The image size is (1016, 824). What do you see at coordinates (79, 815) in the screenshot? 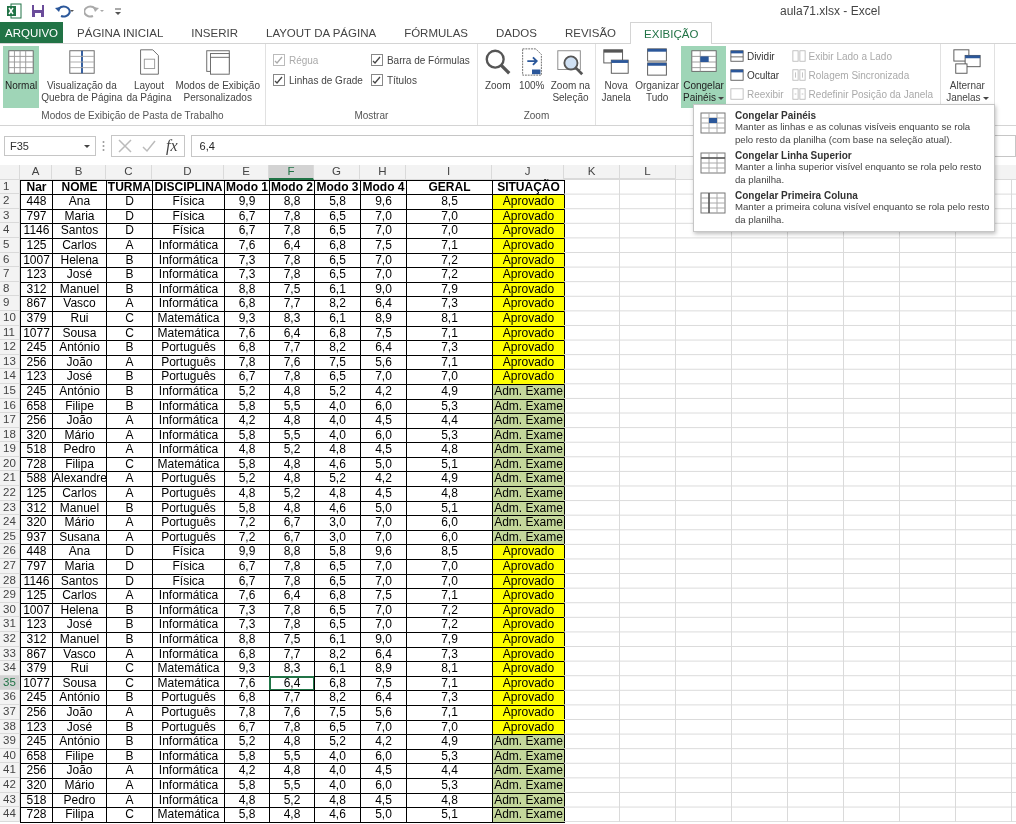
I see `table-cell: Filipa` at bounding box center [79, 815].